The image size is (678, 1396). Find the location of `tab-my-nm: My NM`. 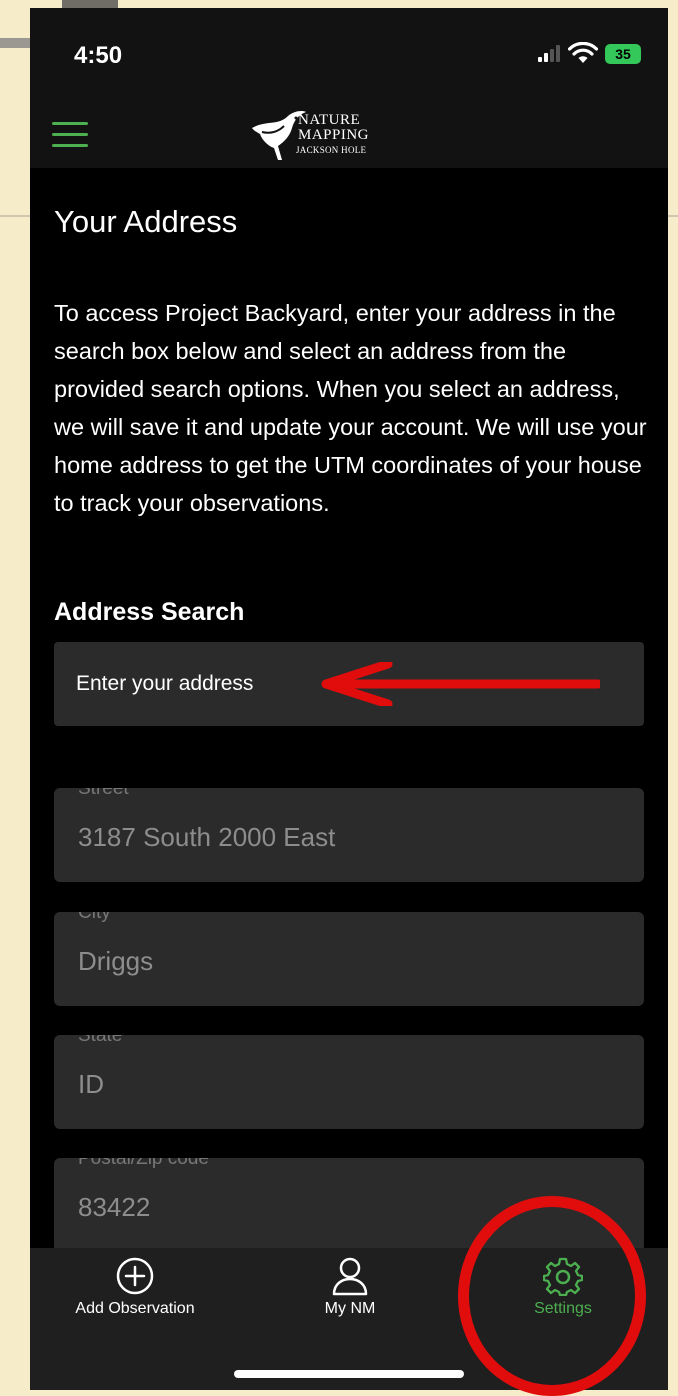

tab-my-nm: My NM is located at coordinates (350, 1301).